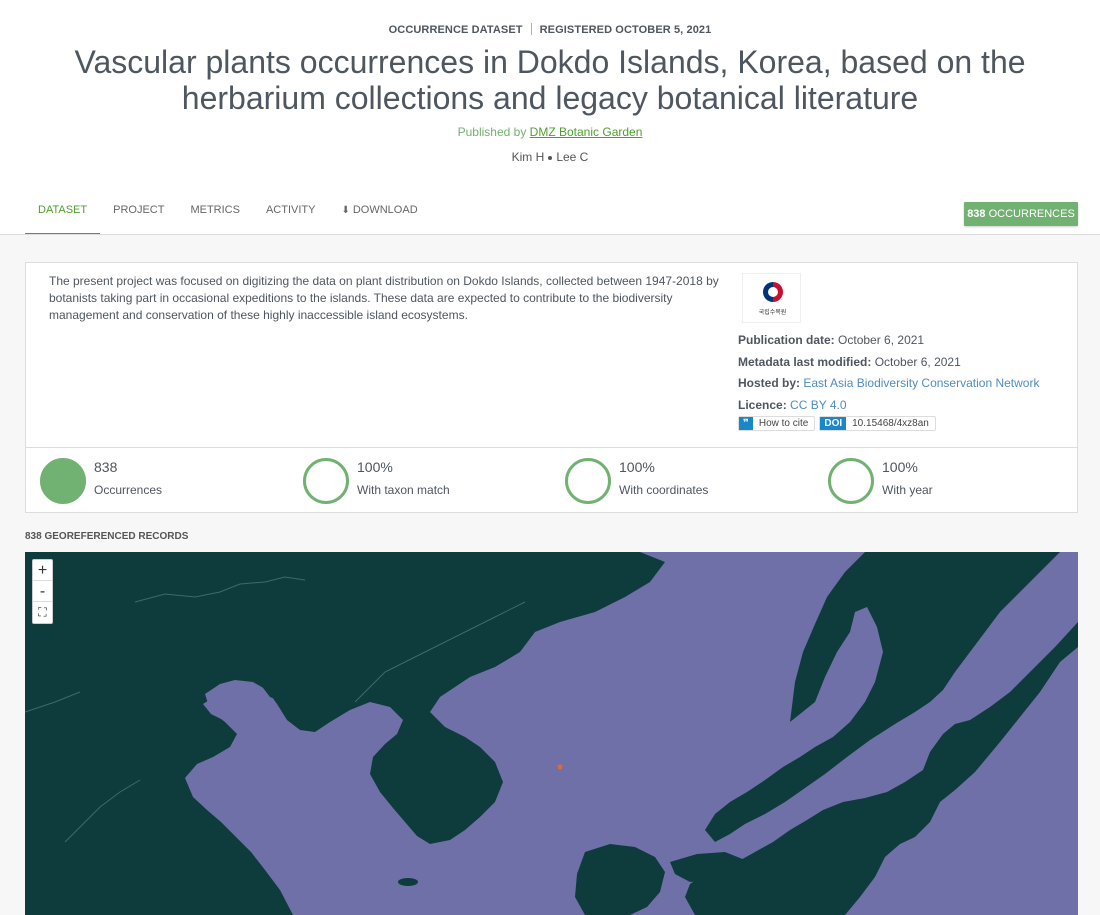  What do you see at coordinates (560, 767) in the screenshot?
I see `occurrence-marker` at bounding box center [560, 767].